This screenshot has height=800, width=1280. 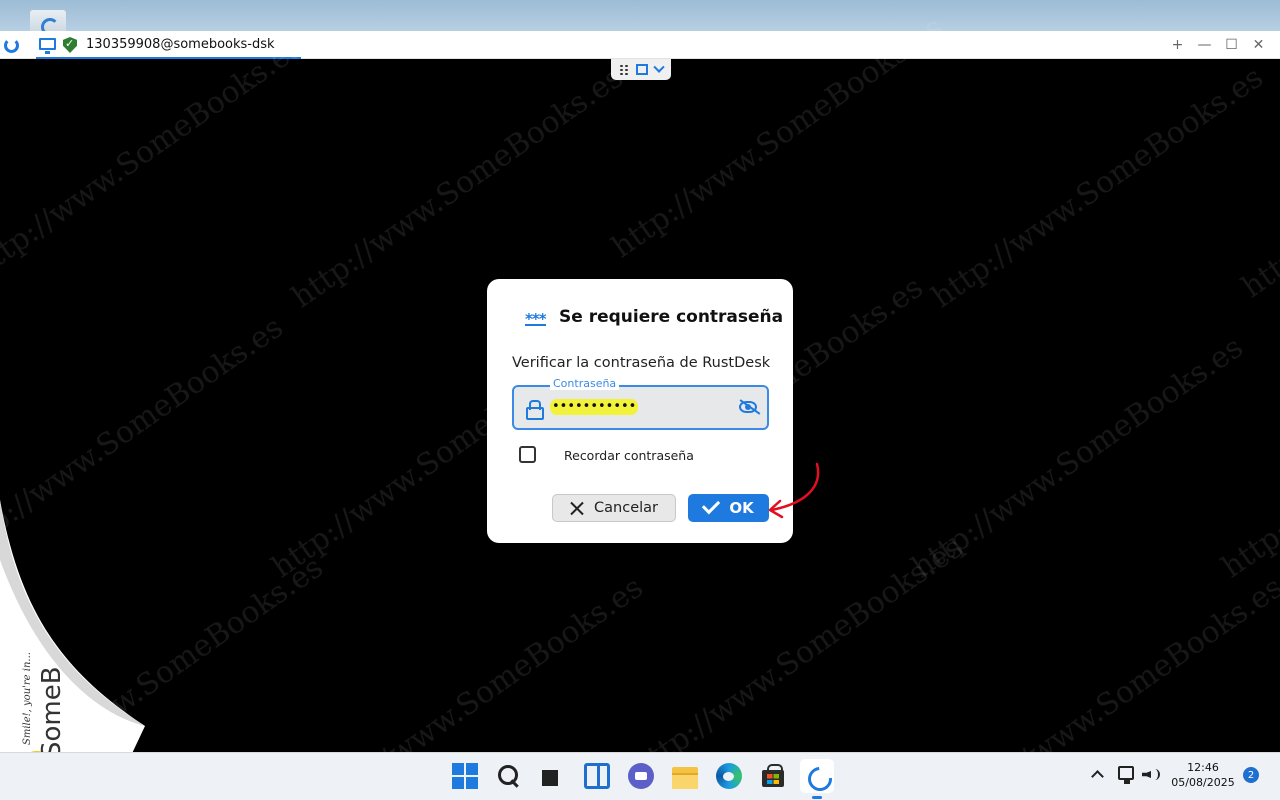 I want to click on teams-chat-icon, so click(x=641, y=776).